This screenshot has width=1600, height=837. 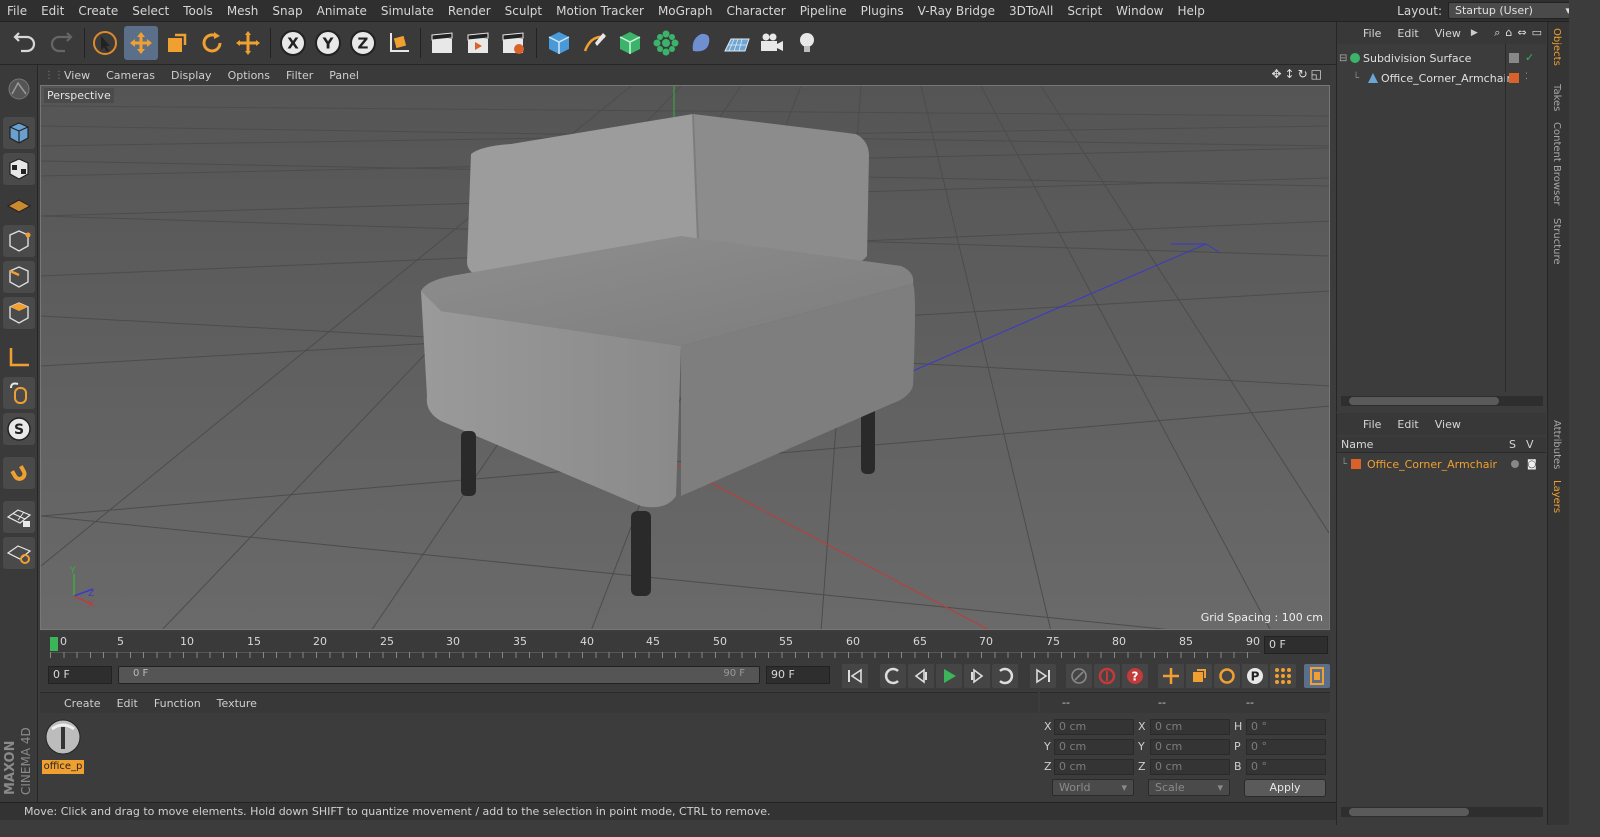 What do you see at coordinates (19, 169) in the screenshot?
I see `texture-mode-button` at bounding box center [19, 169].